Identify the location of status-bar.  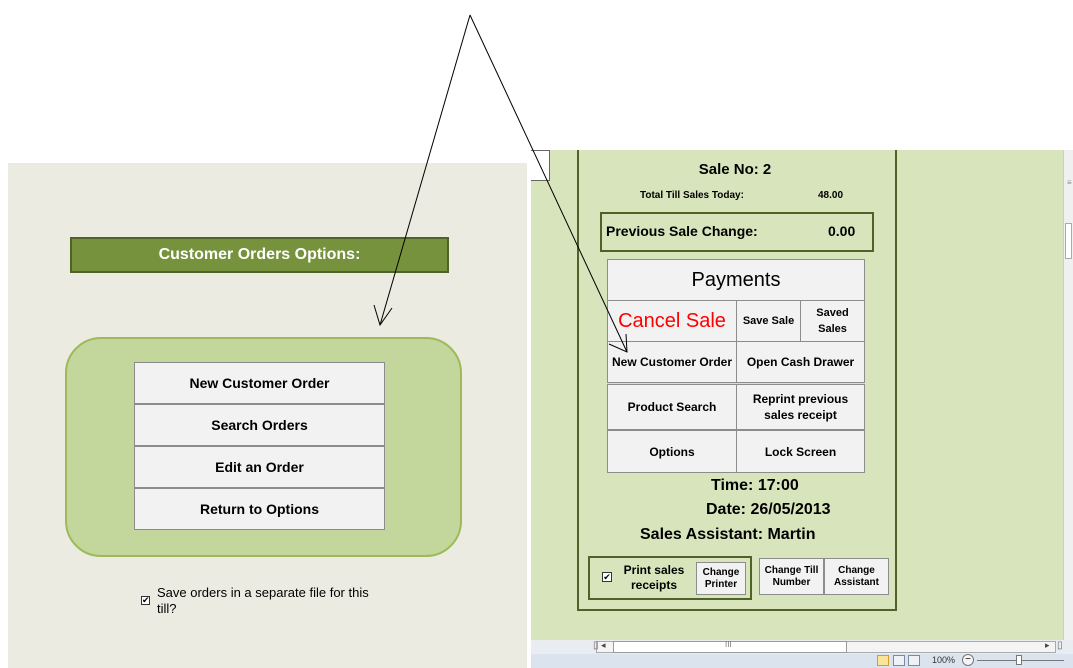
(802, 661).